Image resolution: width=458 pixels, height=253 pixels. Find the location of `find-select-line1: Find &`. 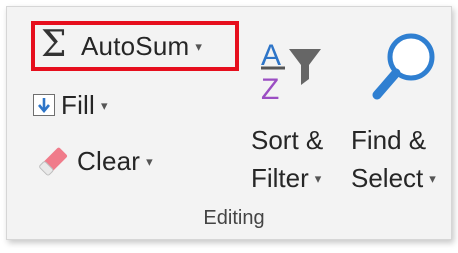

find-select-line1: Find & is located at coordinates (389, 140).